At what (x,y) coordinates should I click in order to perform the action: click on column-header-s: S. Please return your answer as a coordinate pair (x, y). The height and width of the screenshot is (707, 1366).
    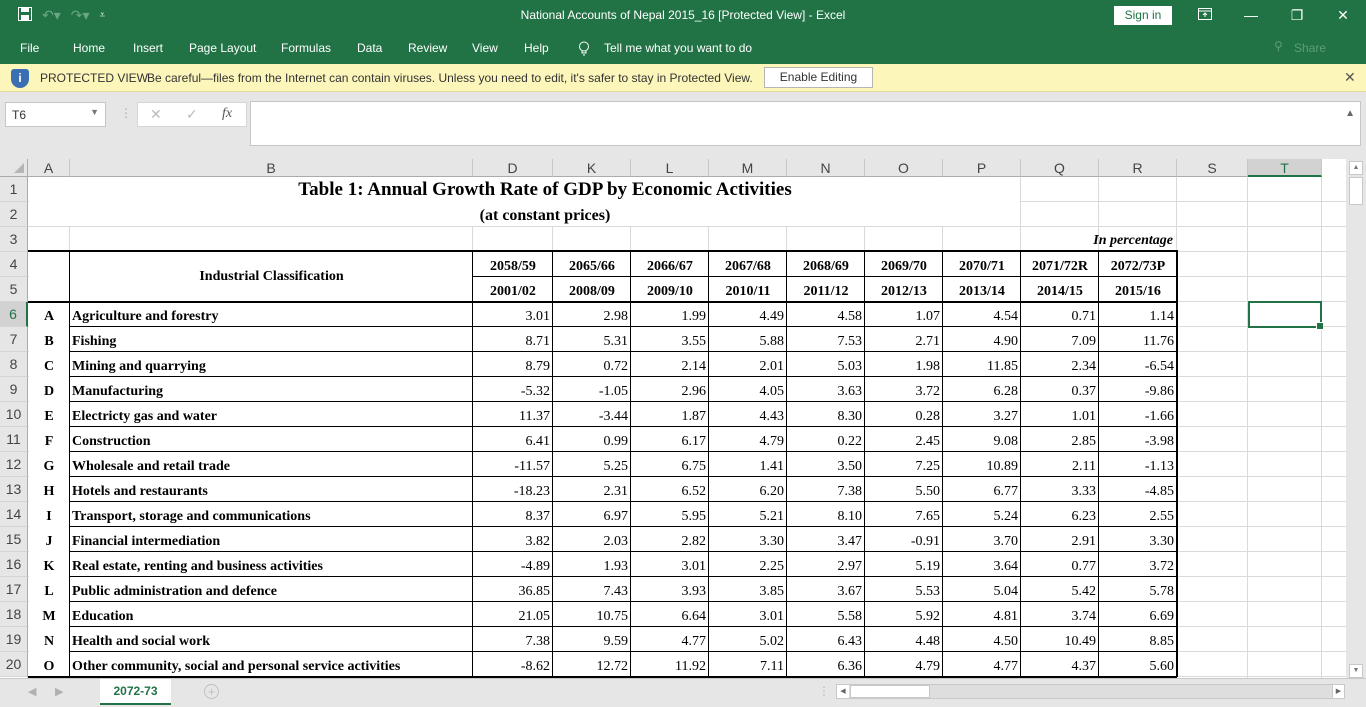
    Looking at the image, I should click on (1212, 168).